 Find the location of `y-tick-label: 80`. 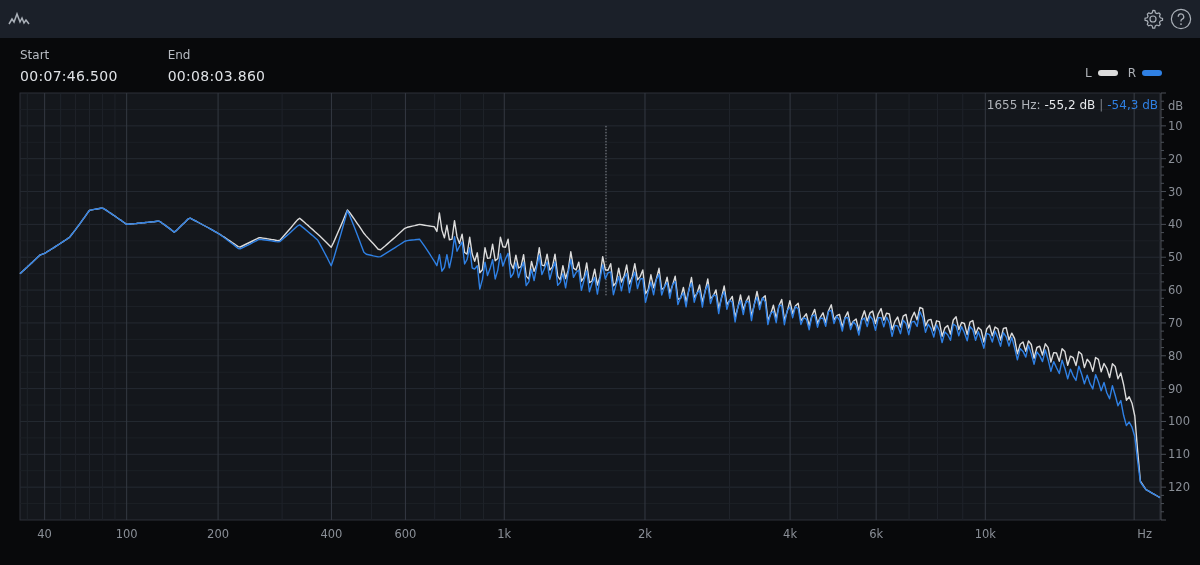

y-tick-label: 80 is located at coordinates (1175, 355).